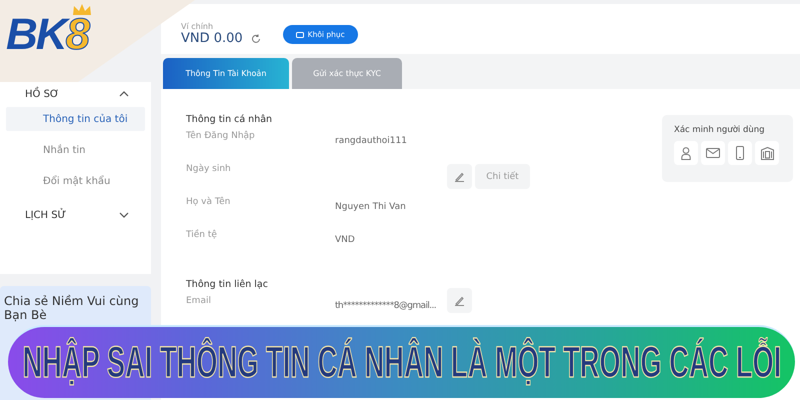 The width and height of the screenshot is (800, 400). Describe the element at coordinates (345, 240) in the screenshot. I see `field-value: VND` at that location.